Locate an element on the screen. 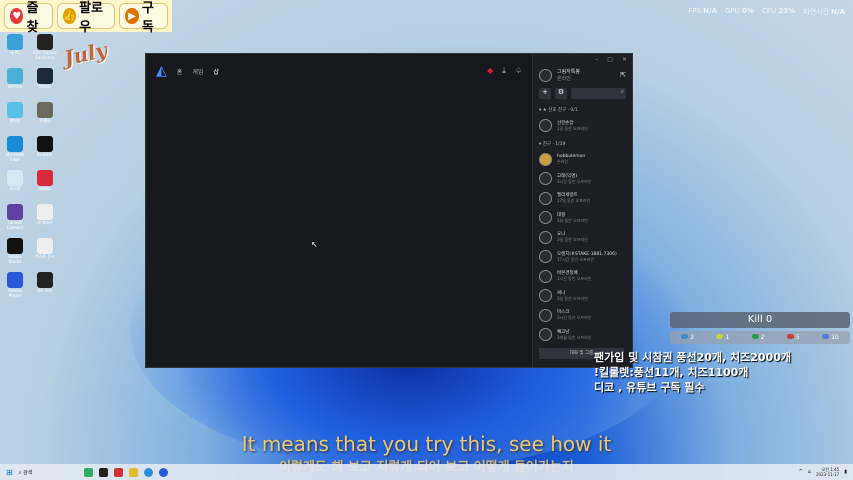  desktop-icon: 휴지통 is located at coordinates (15, 185).